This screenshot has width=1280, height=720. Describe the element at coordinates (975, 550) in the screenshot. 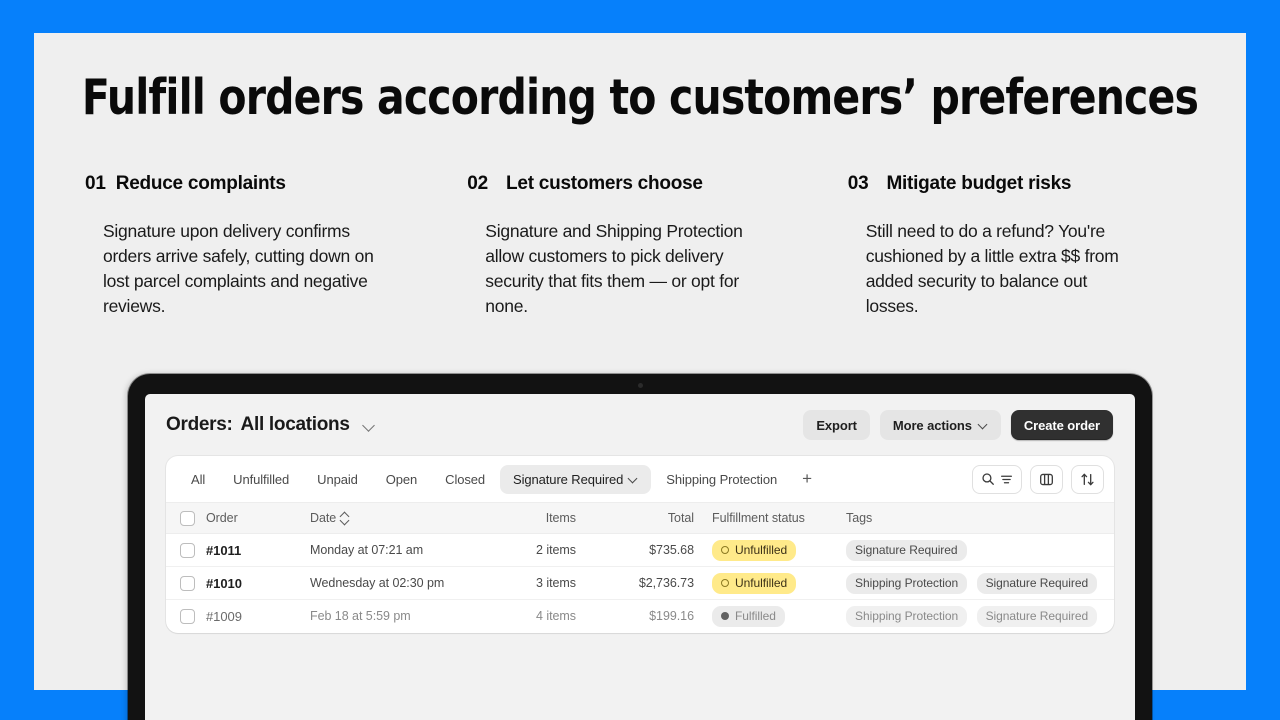

I see `cell-tags: Signature Required` at that location.